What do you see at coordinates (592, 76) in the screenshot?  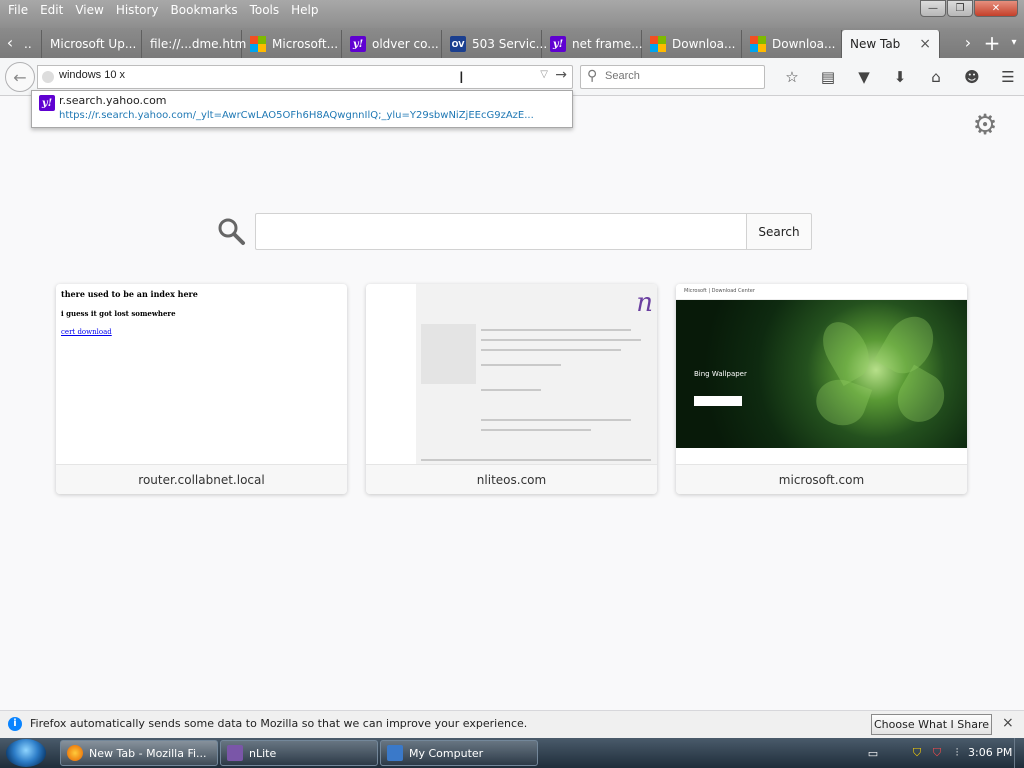 I see `search-icon: ⚲` at bounding box center [592, 76].